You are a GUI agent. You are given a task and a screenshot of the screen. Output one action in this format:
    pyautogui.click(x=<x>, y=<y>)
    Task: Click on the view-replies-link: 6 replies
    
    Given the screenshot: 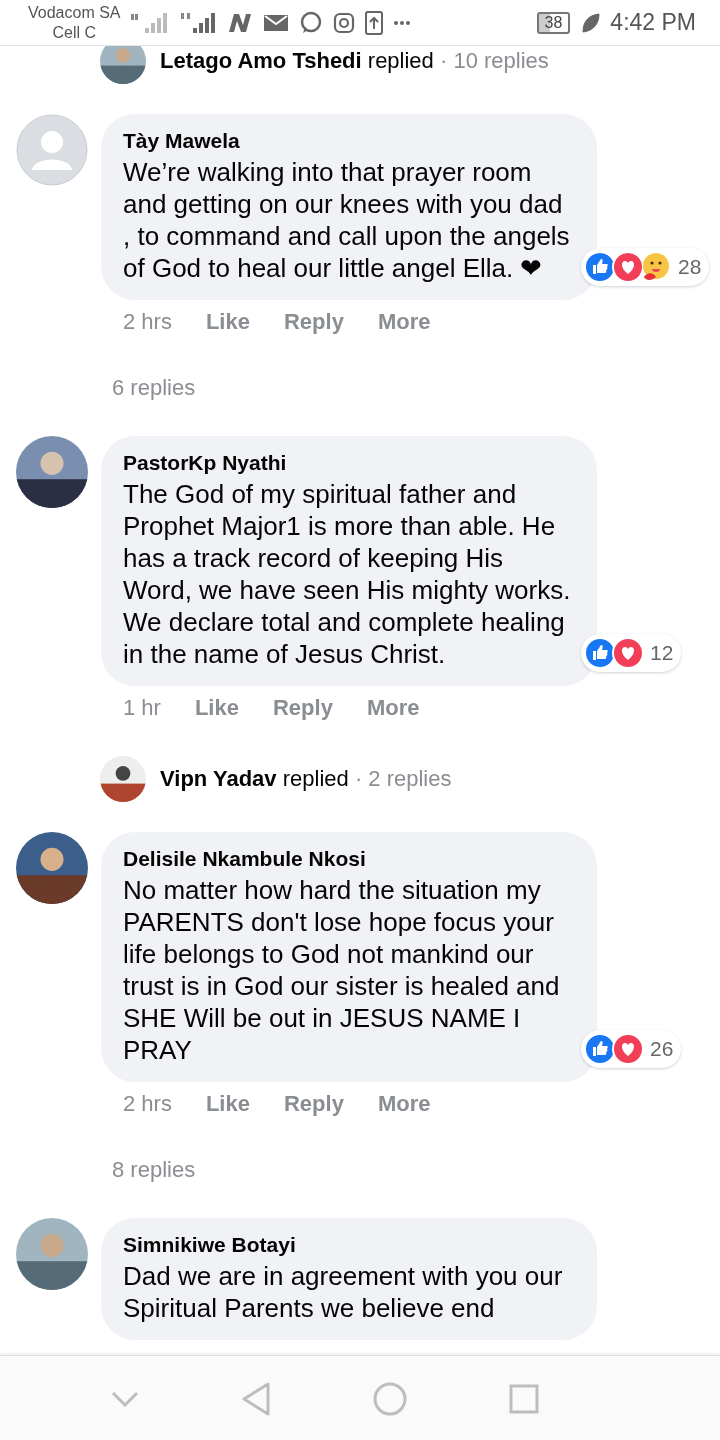 What is the action you would take?
    pyautogui.click(x=154, y=388)
    